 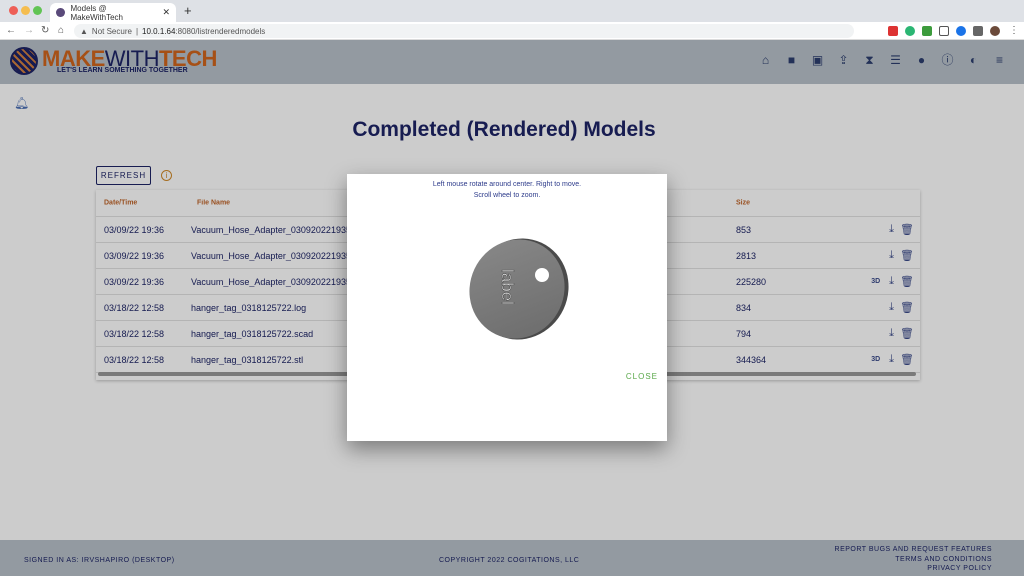 I want to click on model-engraving: label, so click(x=507, y=287).